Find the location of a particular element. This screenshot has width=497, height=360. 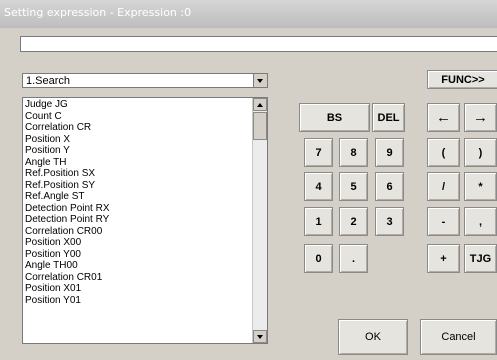

list-item: Ref.Angle ST is located at coordinates (138, 197).